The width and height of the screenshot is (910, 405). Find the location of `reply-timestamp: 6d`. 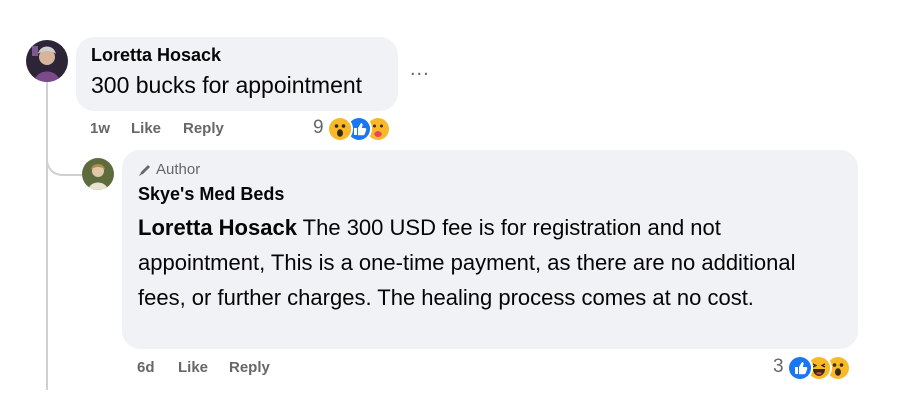

reply-timestamp: 6d is located at coordinates (146, 367).